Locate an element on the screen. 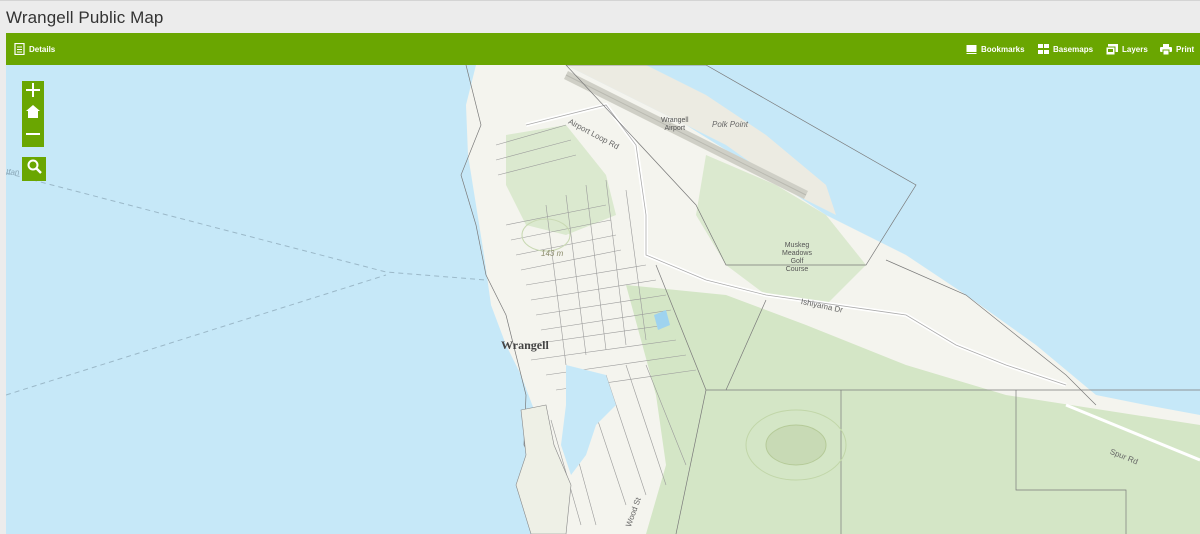 Image resolution: width=1200 pixels, height=534 pixels. minus-icon is located at coordinates (33, 136).